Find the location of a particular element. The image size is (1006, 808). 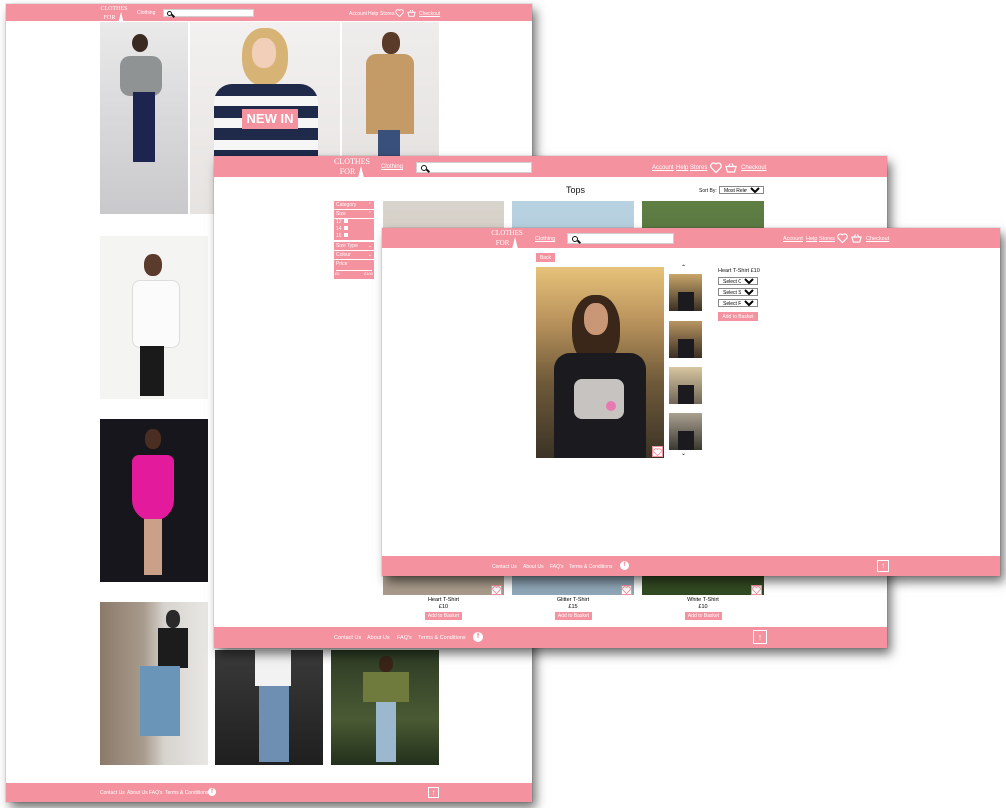

product-search-bar is located at coordinates (620, 238).